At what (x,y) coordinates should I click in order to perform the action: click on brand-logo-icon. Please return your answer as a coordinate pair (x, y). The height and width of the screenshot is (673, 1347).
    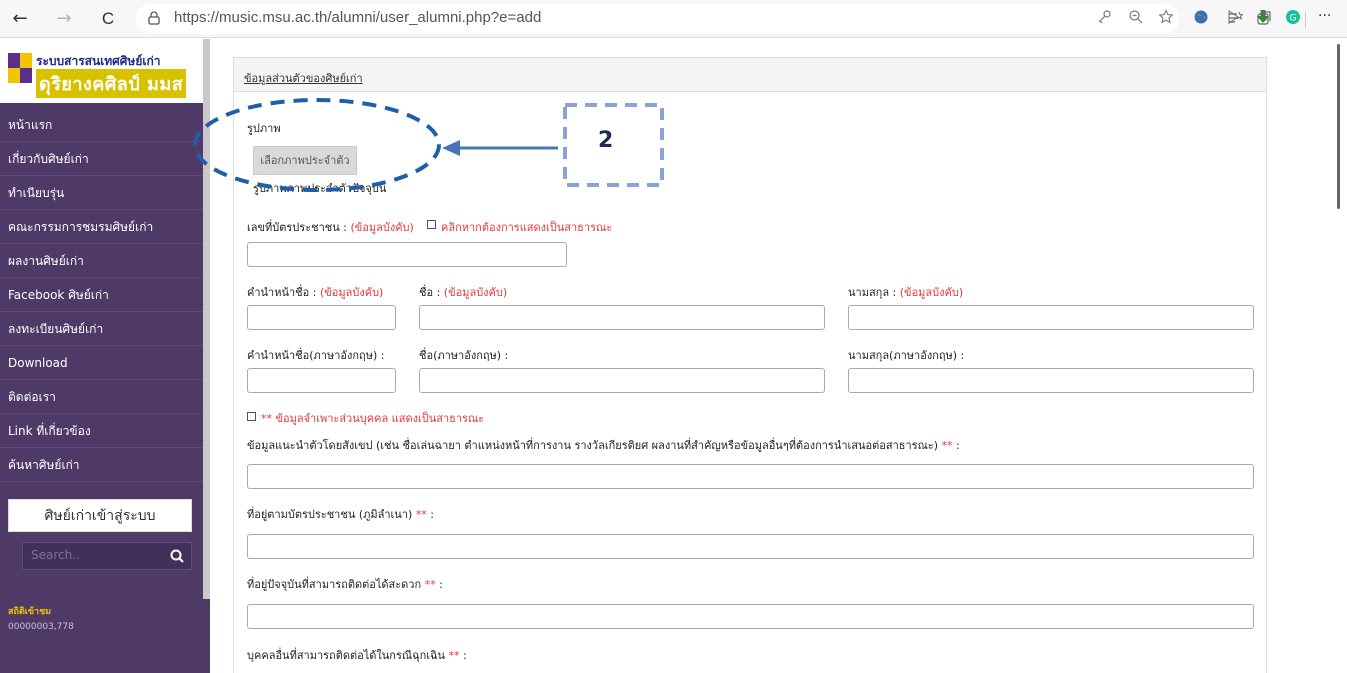
    Looking at the image, I should click on (20, 68).